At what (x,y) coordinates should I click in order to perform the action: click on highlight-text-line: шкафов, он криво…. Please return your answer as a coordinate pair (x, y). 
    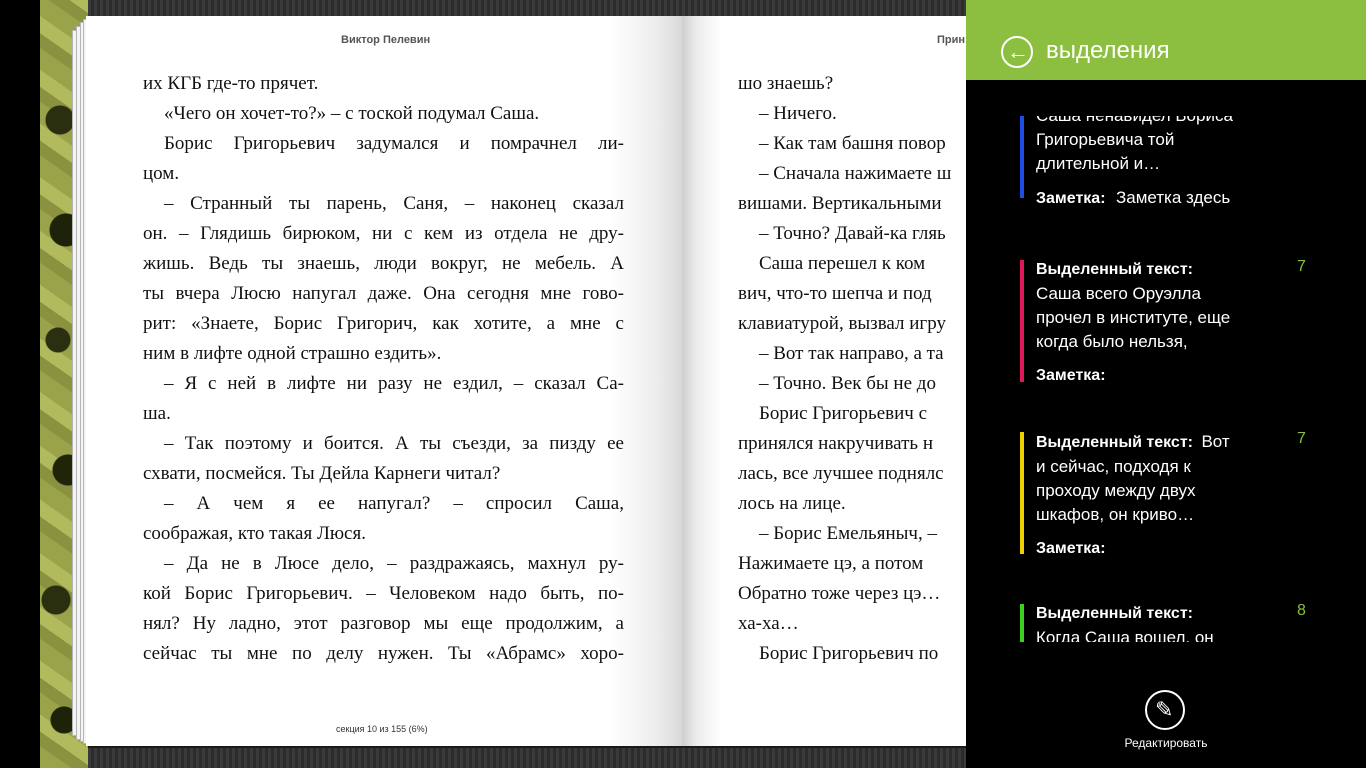
    Looking at the image, I should click on (1115, 514).